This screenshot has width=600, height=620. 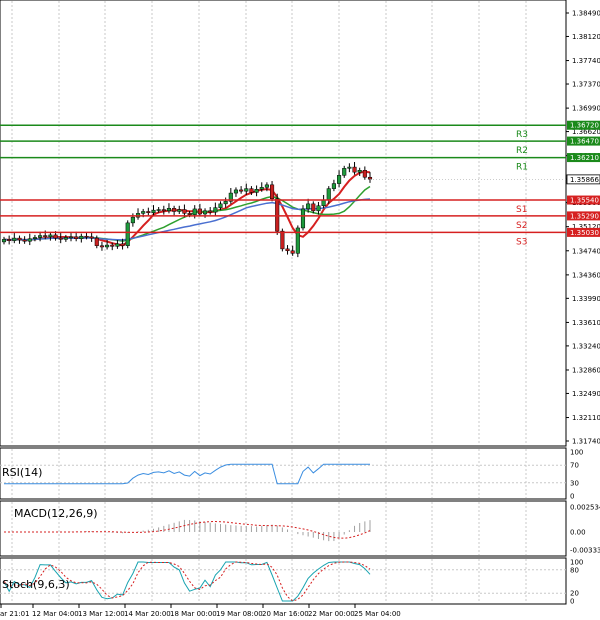 I want to click on time-tick-label: 25 Mar 04:00, so click(x=377, y=614).